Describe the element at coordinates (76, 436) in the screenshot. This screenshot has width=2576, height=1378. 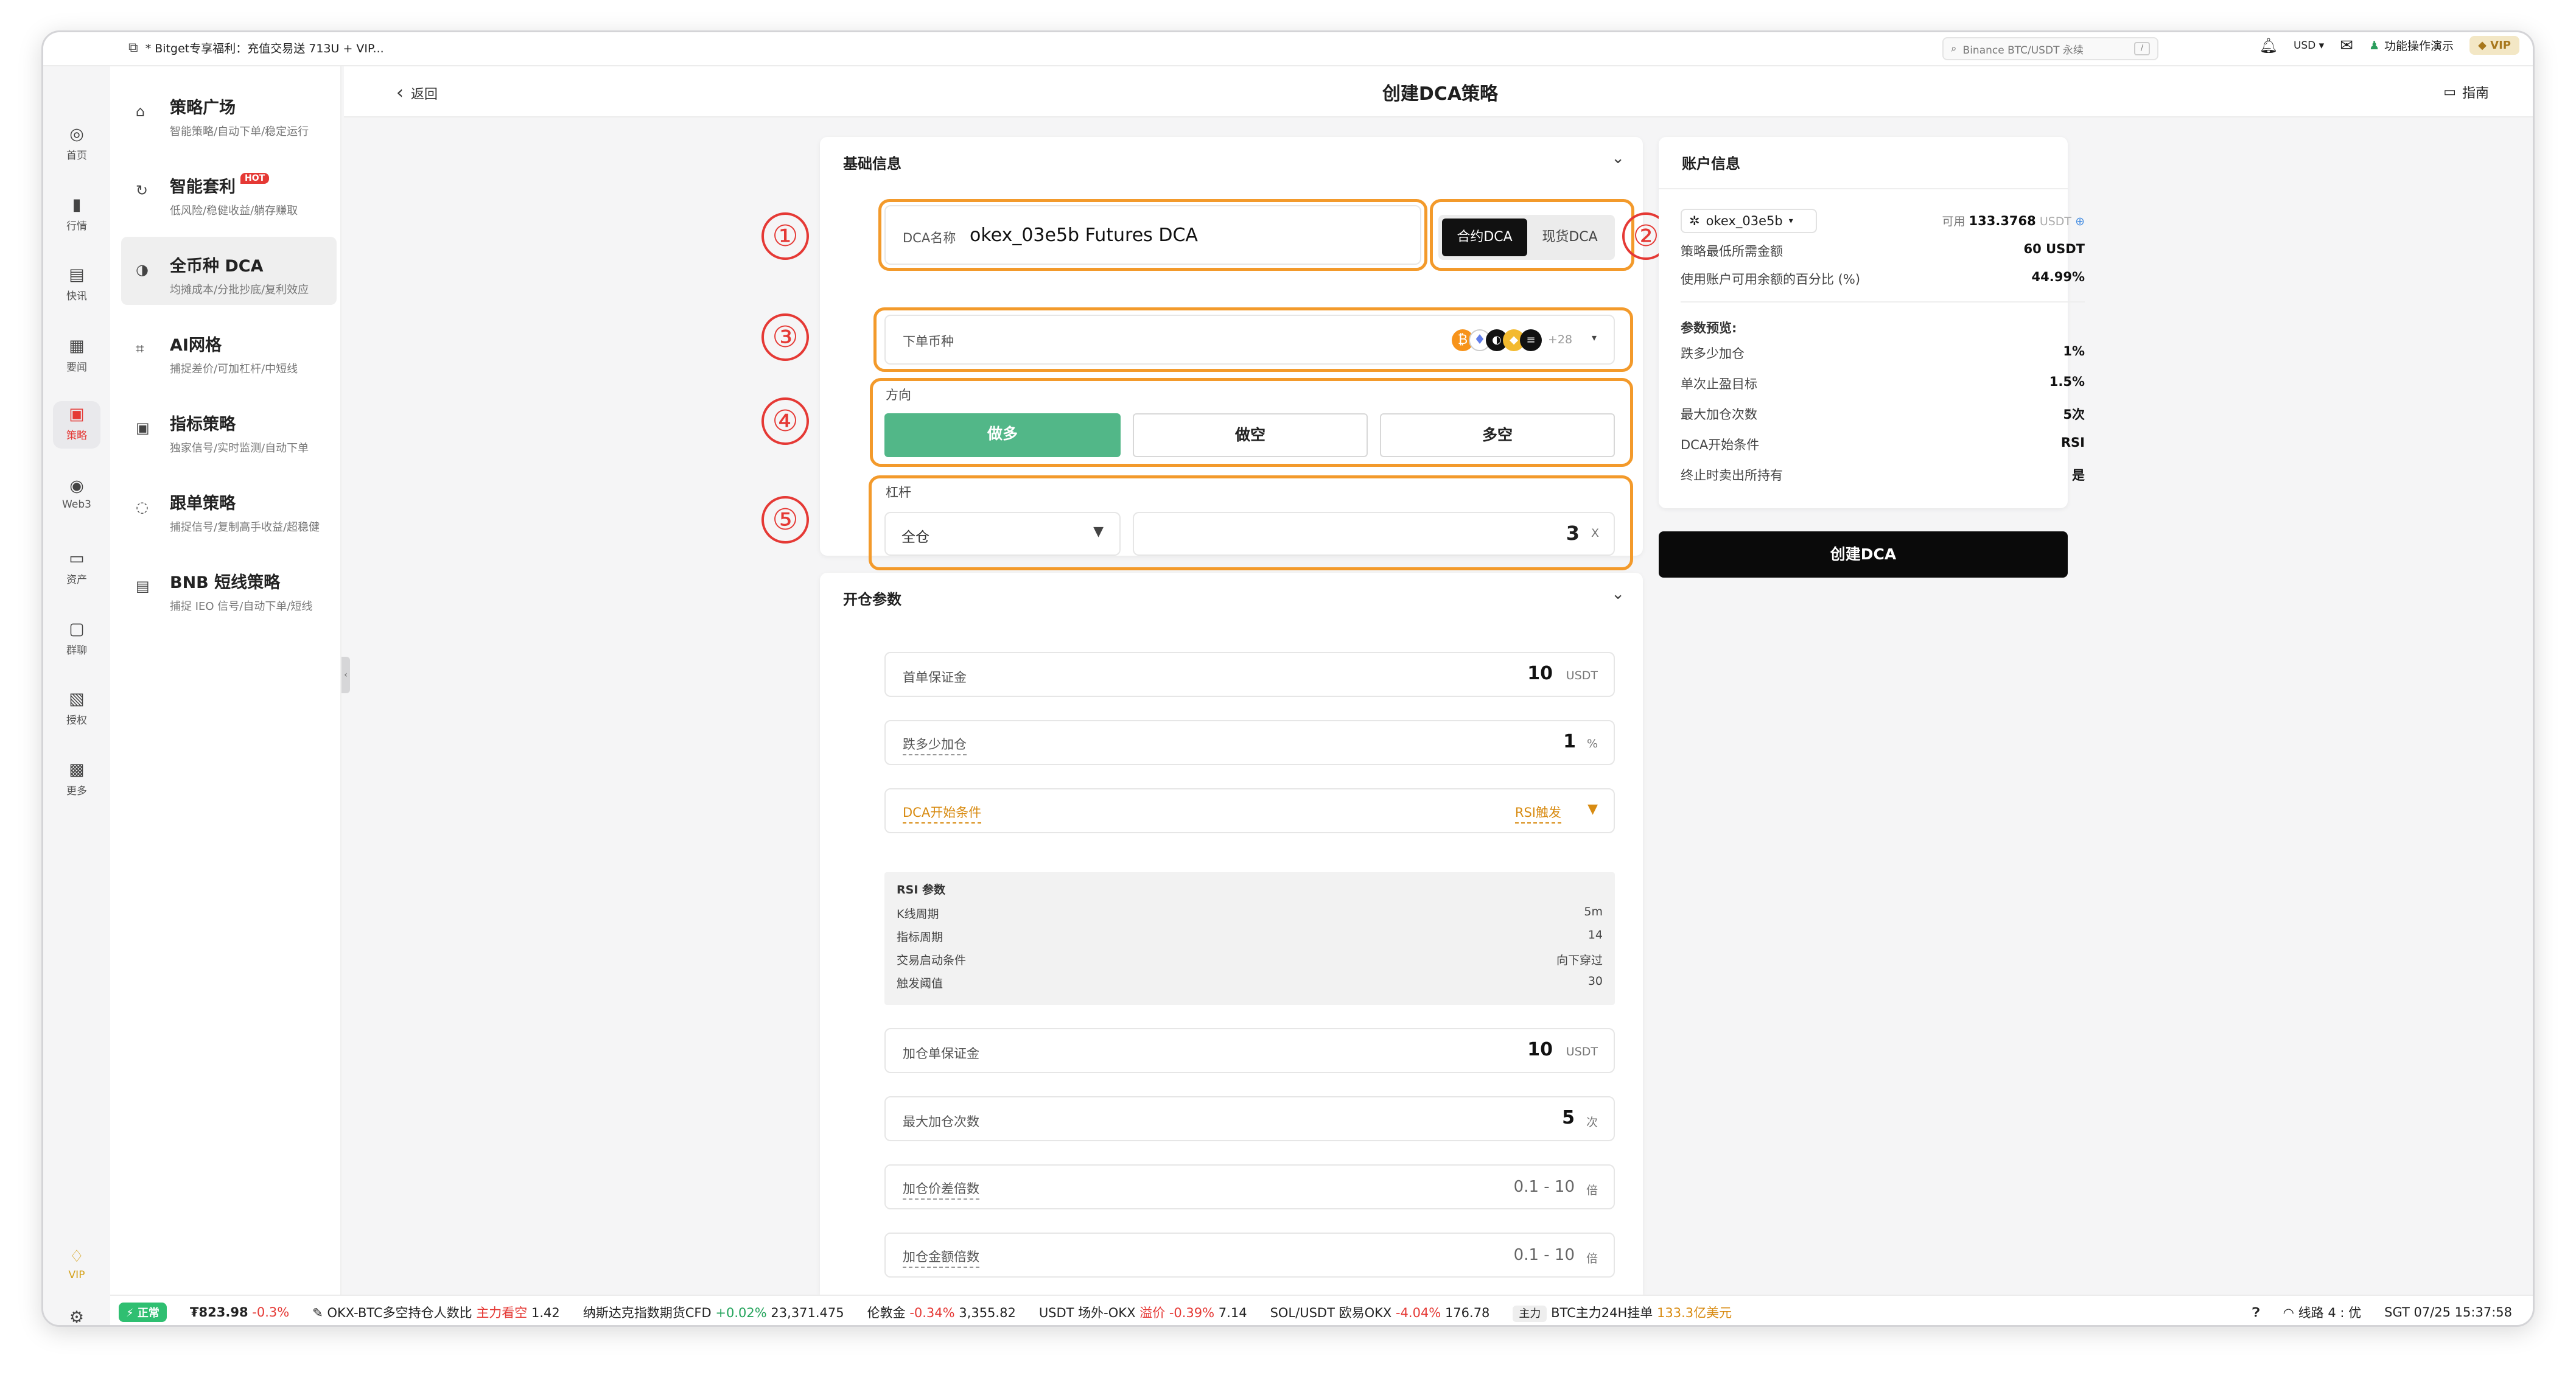
I see `rail-label: 策略` at that location.